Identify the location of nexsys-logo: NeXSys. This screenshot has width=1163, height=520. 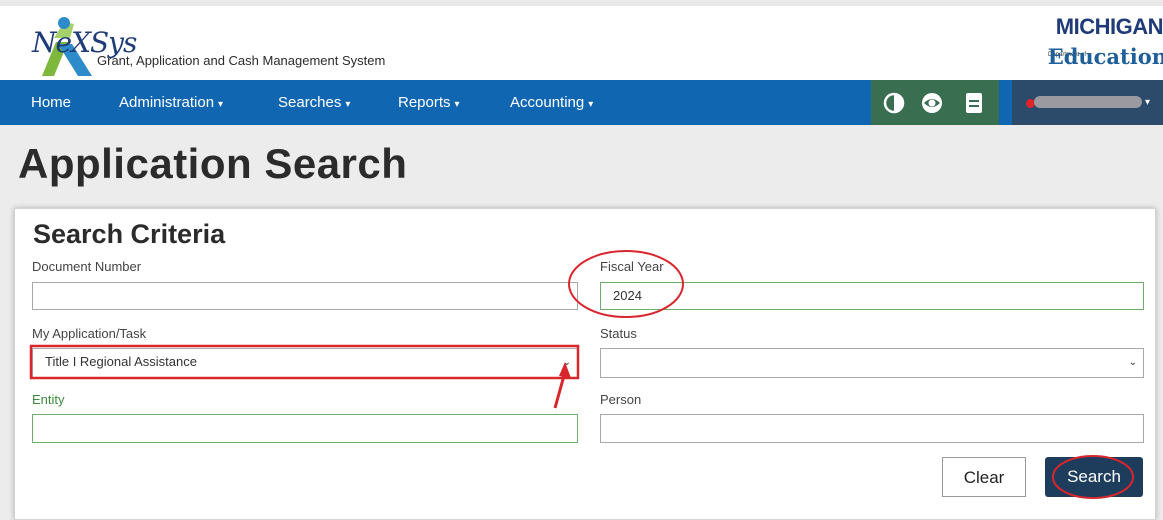
(75, 45).